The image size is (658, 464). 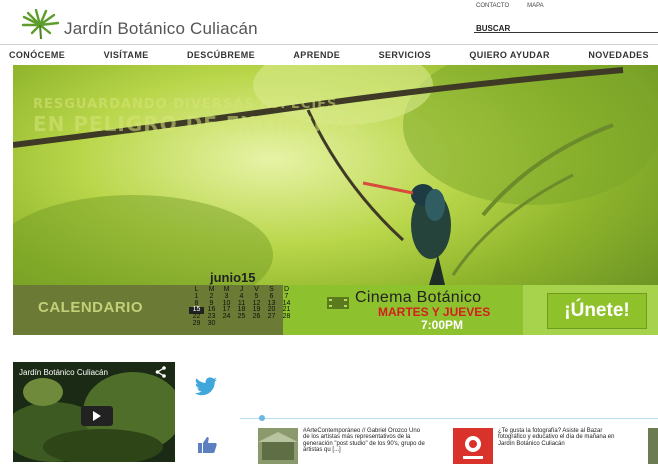 I want to click on calendar-month: junio15, so click(x=233, y=277).